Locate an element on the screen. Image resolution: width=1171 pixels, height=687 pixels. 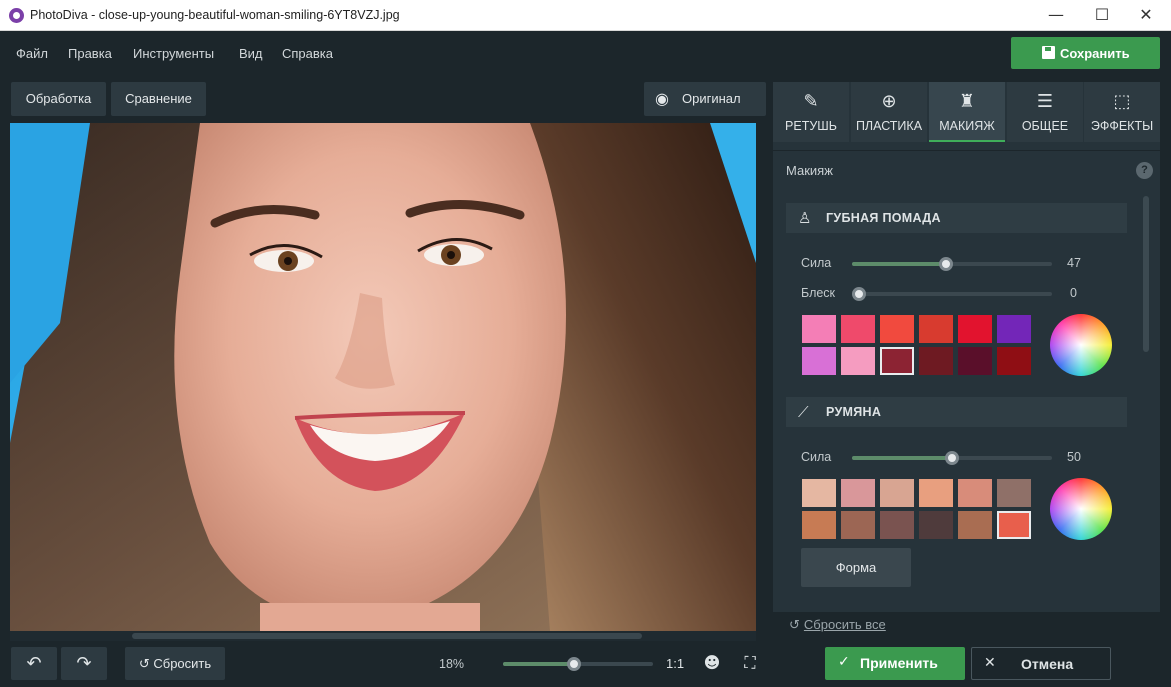
menu-file: Файл is located at coordinates (32, 53).